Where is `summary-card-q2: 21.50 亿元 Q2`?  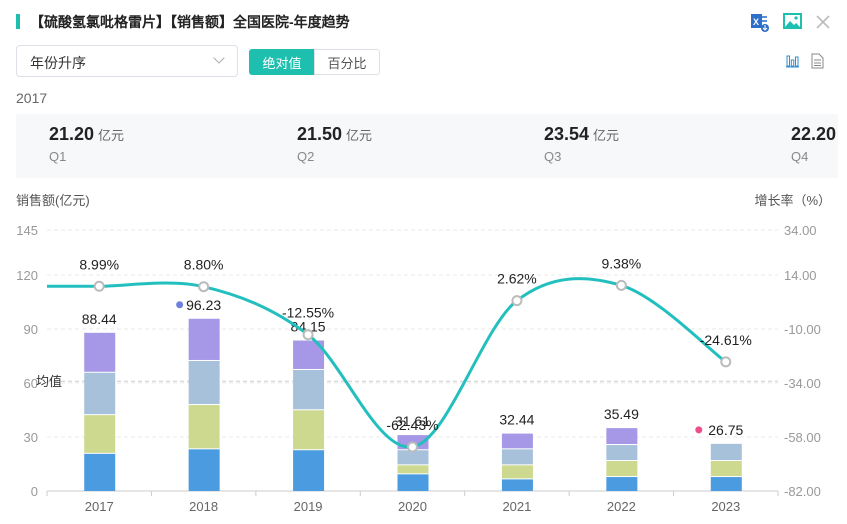 summary-card-q2: 21.50 亿元 Q2 is located at coordinates (334, 144).